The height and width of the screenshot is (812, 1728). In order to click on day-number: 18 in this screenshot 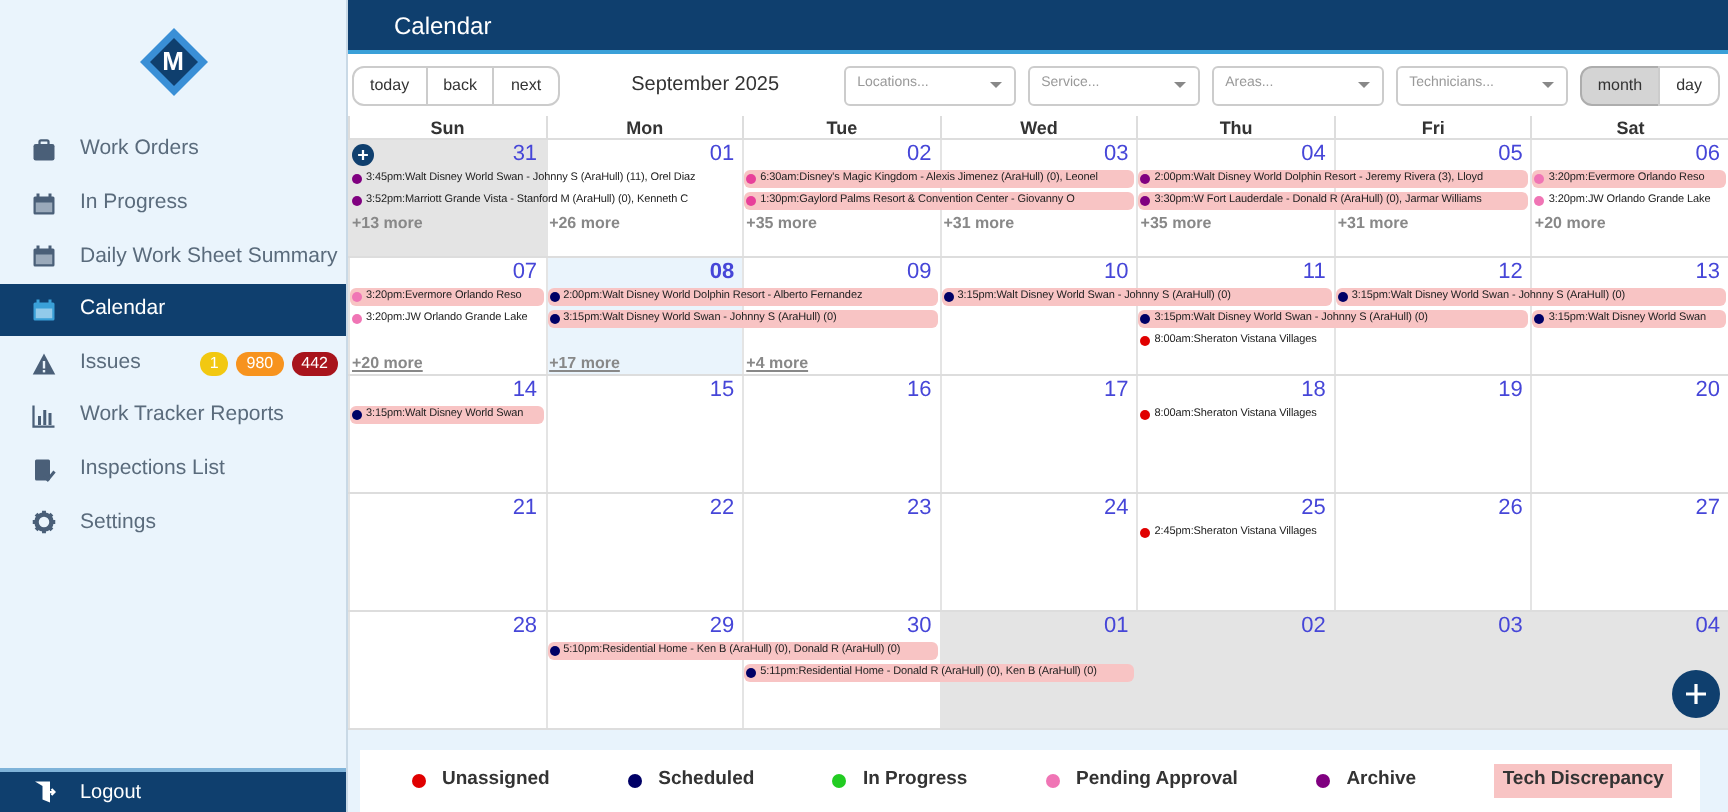, I will do `click(1317, 390)`.